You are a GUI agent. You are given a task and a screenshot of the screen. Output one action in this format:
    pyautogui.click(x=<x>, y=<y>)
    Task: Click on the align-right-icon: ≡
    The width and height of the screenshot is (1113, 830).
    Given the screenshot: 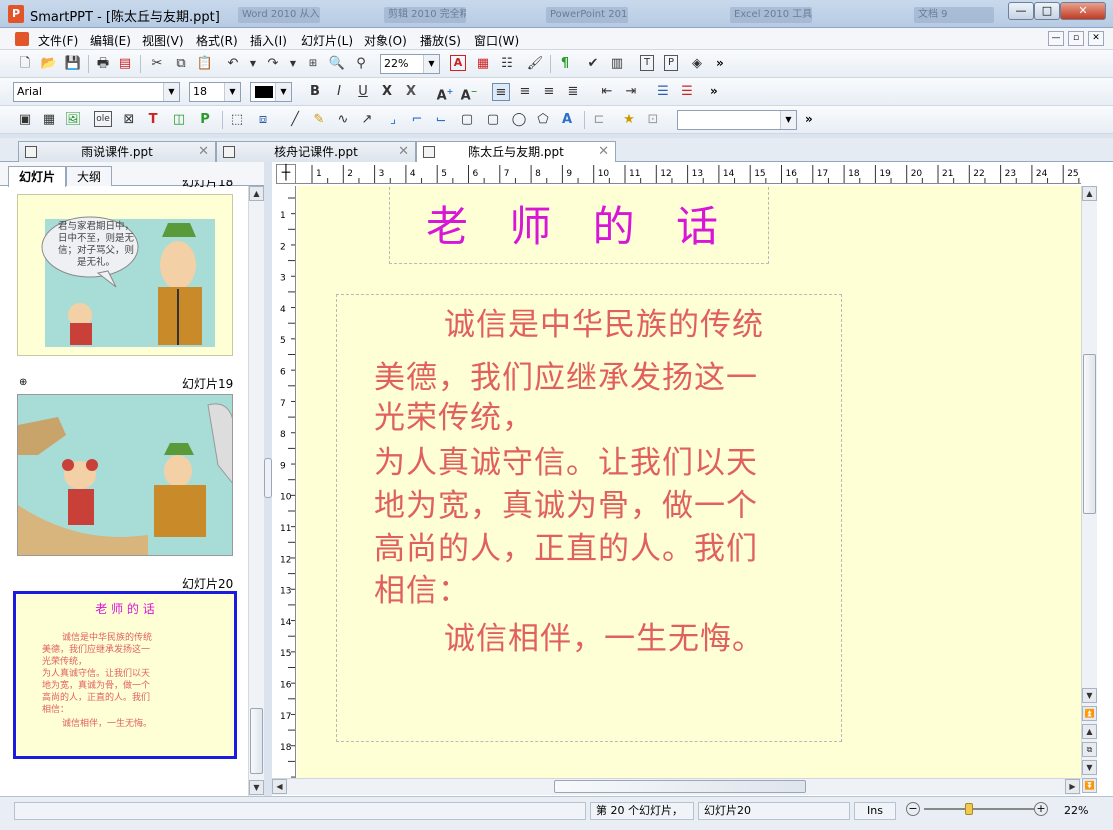 What is the action you would take?
    pyautogui.click(x=549, y=92)
    